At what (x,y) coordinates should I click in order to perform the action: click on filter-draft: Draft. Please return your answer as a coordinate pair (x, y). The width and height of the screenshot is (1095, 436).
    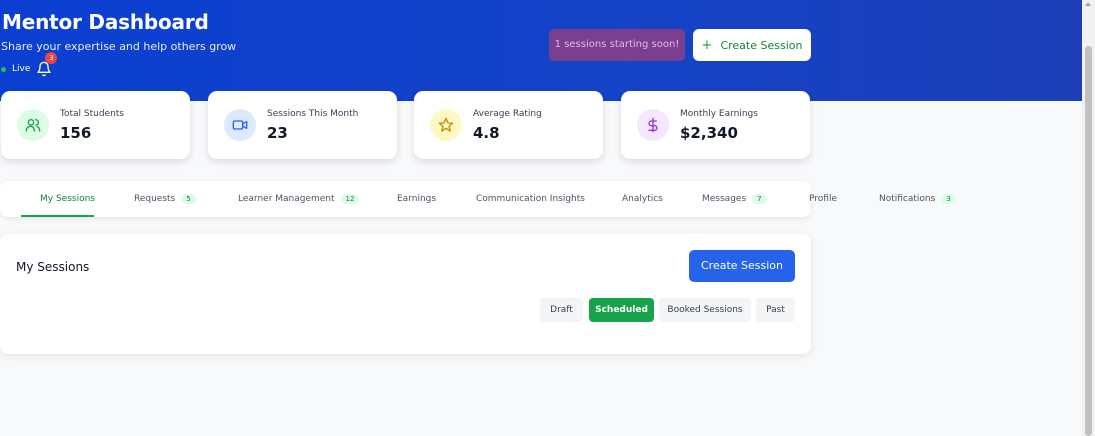
    Looking at the image, I should click on (561, 310).